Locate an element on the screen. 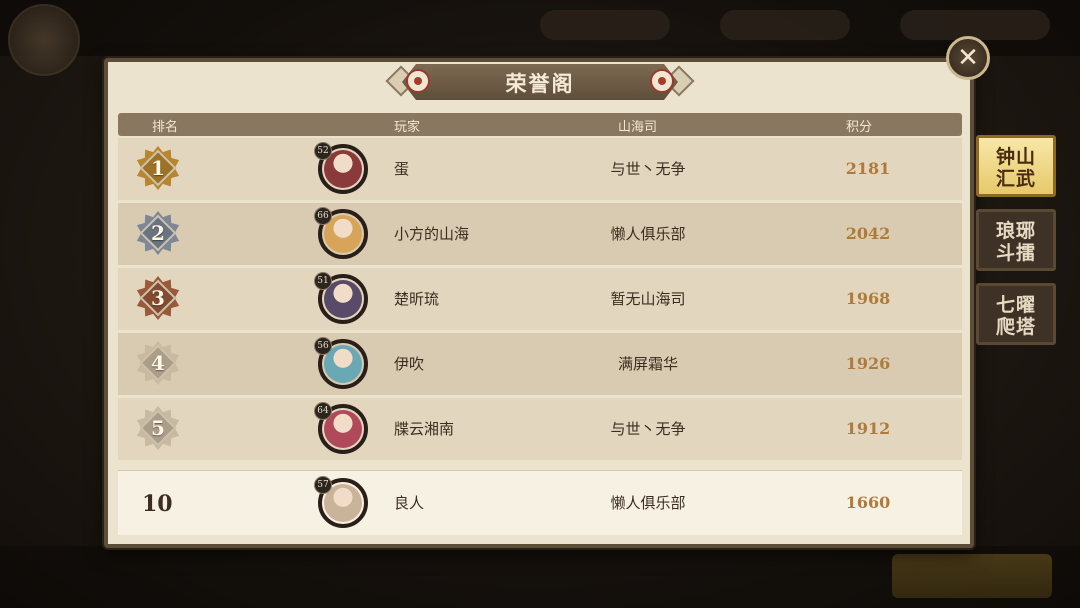  rank-badge-icon: 2 is located at coordinates (158, 233).